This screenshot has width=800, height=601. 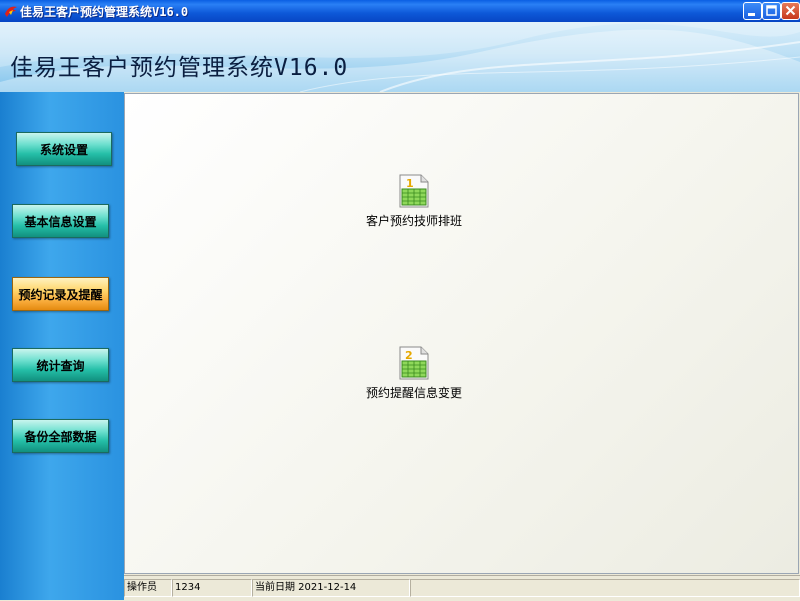 I want to click on status-operator-value: 1234, so click(x=212, y=588).